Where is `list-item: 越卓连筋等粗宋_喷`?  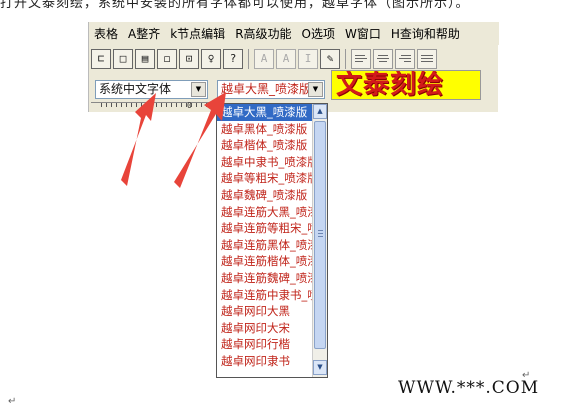 list-item: 越卓连筋等粗宋_喷 is located at coordinates (265, 228).